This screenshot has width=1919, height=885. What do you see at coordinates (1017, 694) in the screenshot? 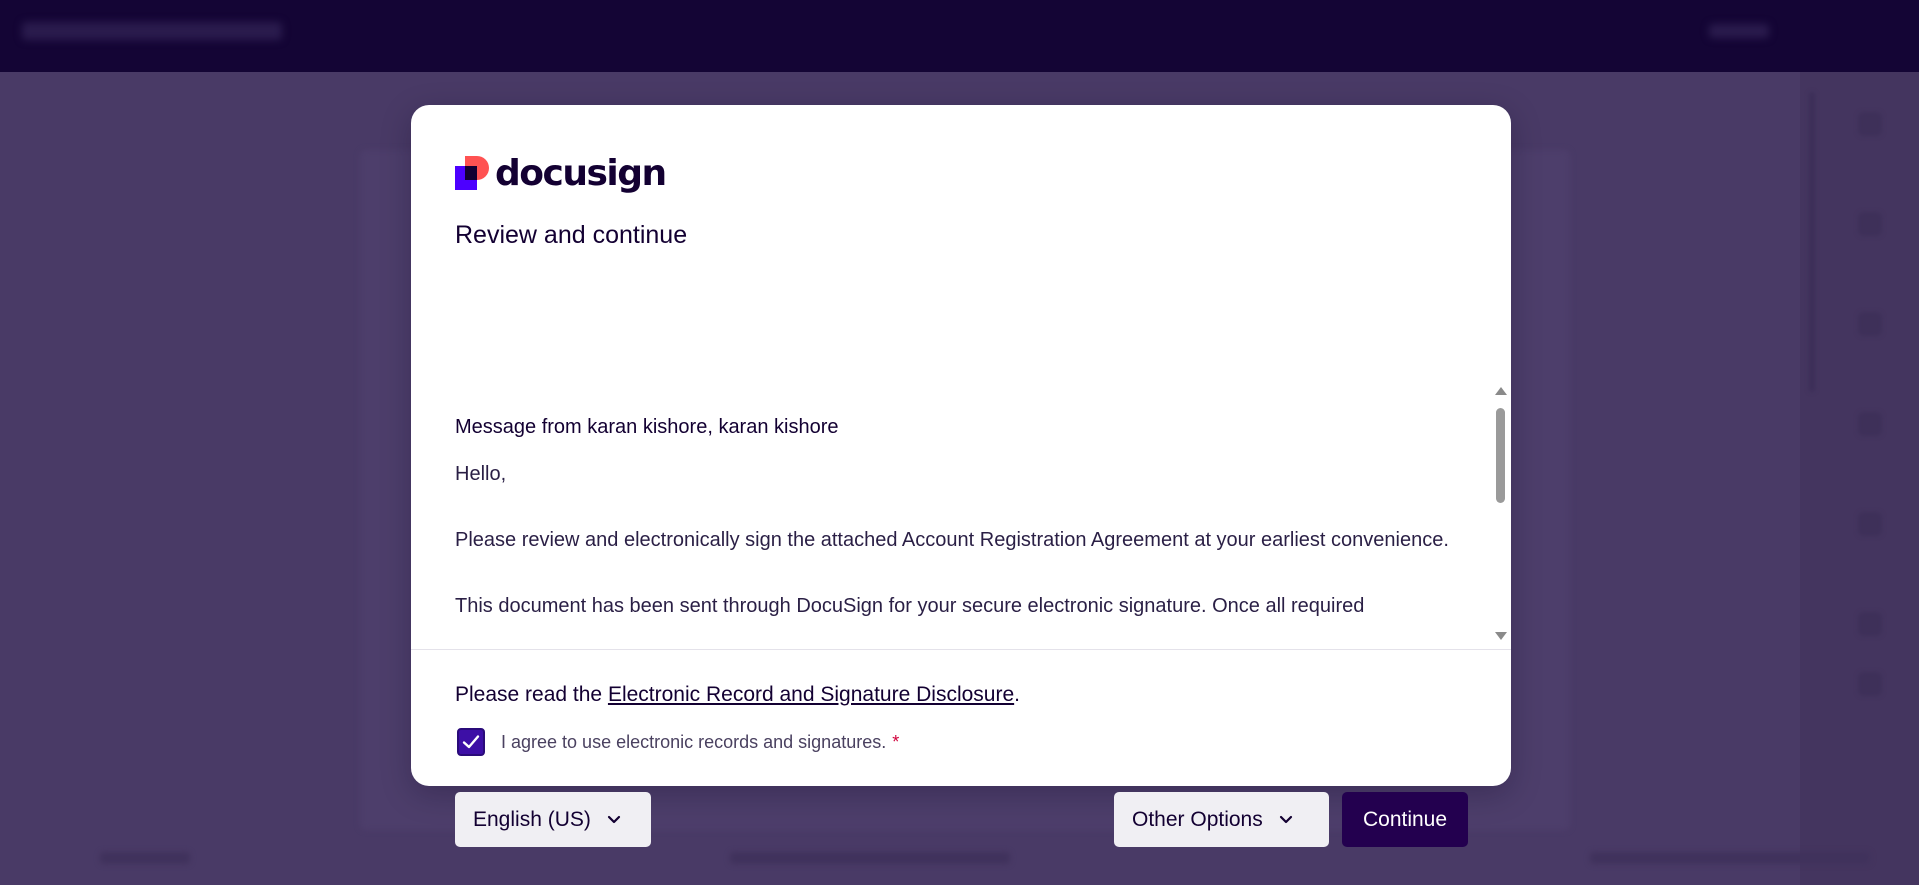
I see `disclosure-suffix: .` at bounding box center [1017, 694].